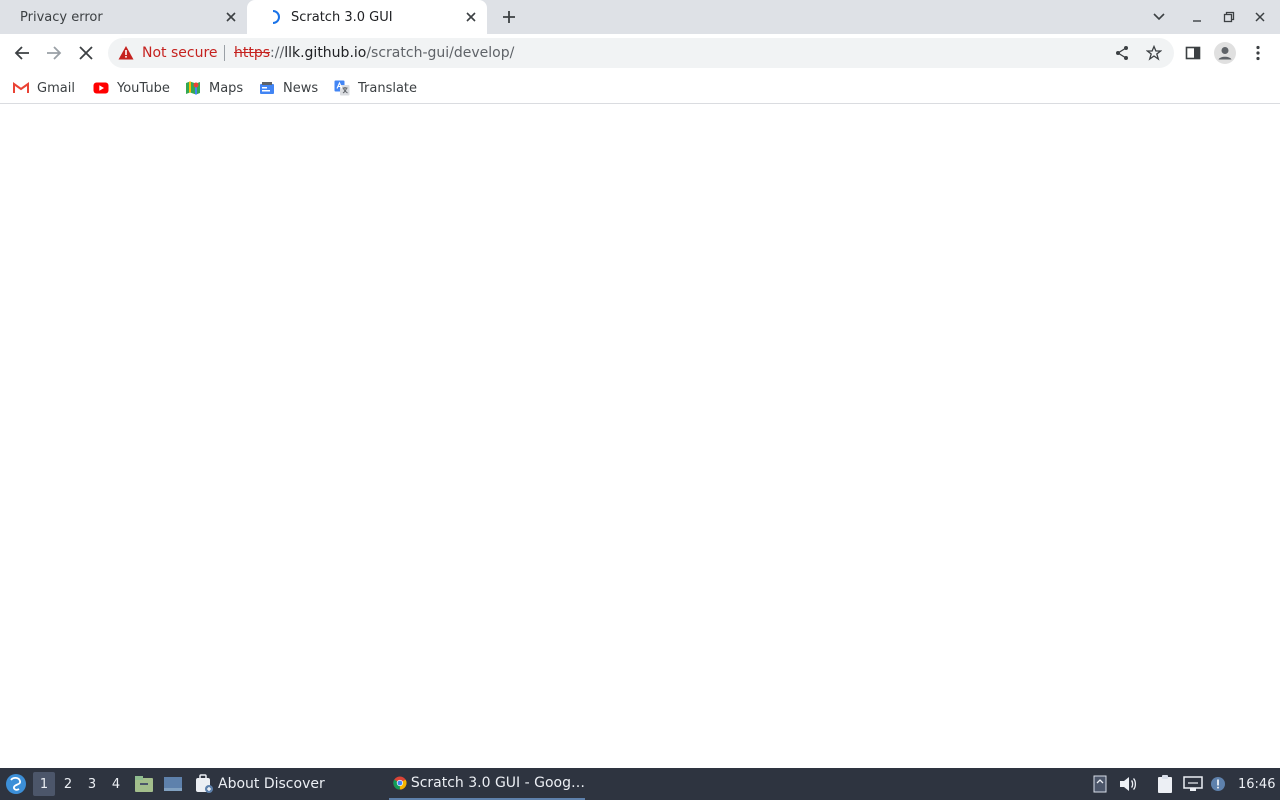 This screenshot has height=800, width=1280. What do you see at coordinates (1229, 17) in the screenshot?
I see `restore-icon` at bounding box center [1229, 17].